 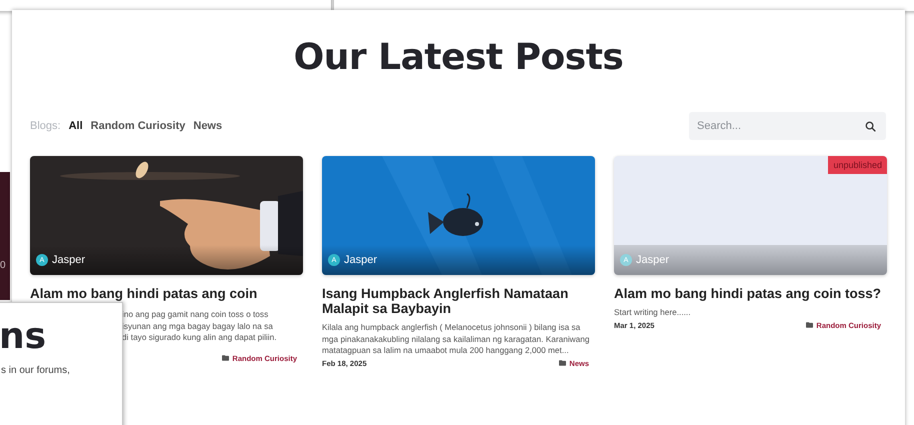 What do you see at coordinates (857, 165) in the screenshot?
I see `status-badge: unpublished` at bounding box center [857, 165].